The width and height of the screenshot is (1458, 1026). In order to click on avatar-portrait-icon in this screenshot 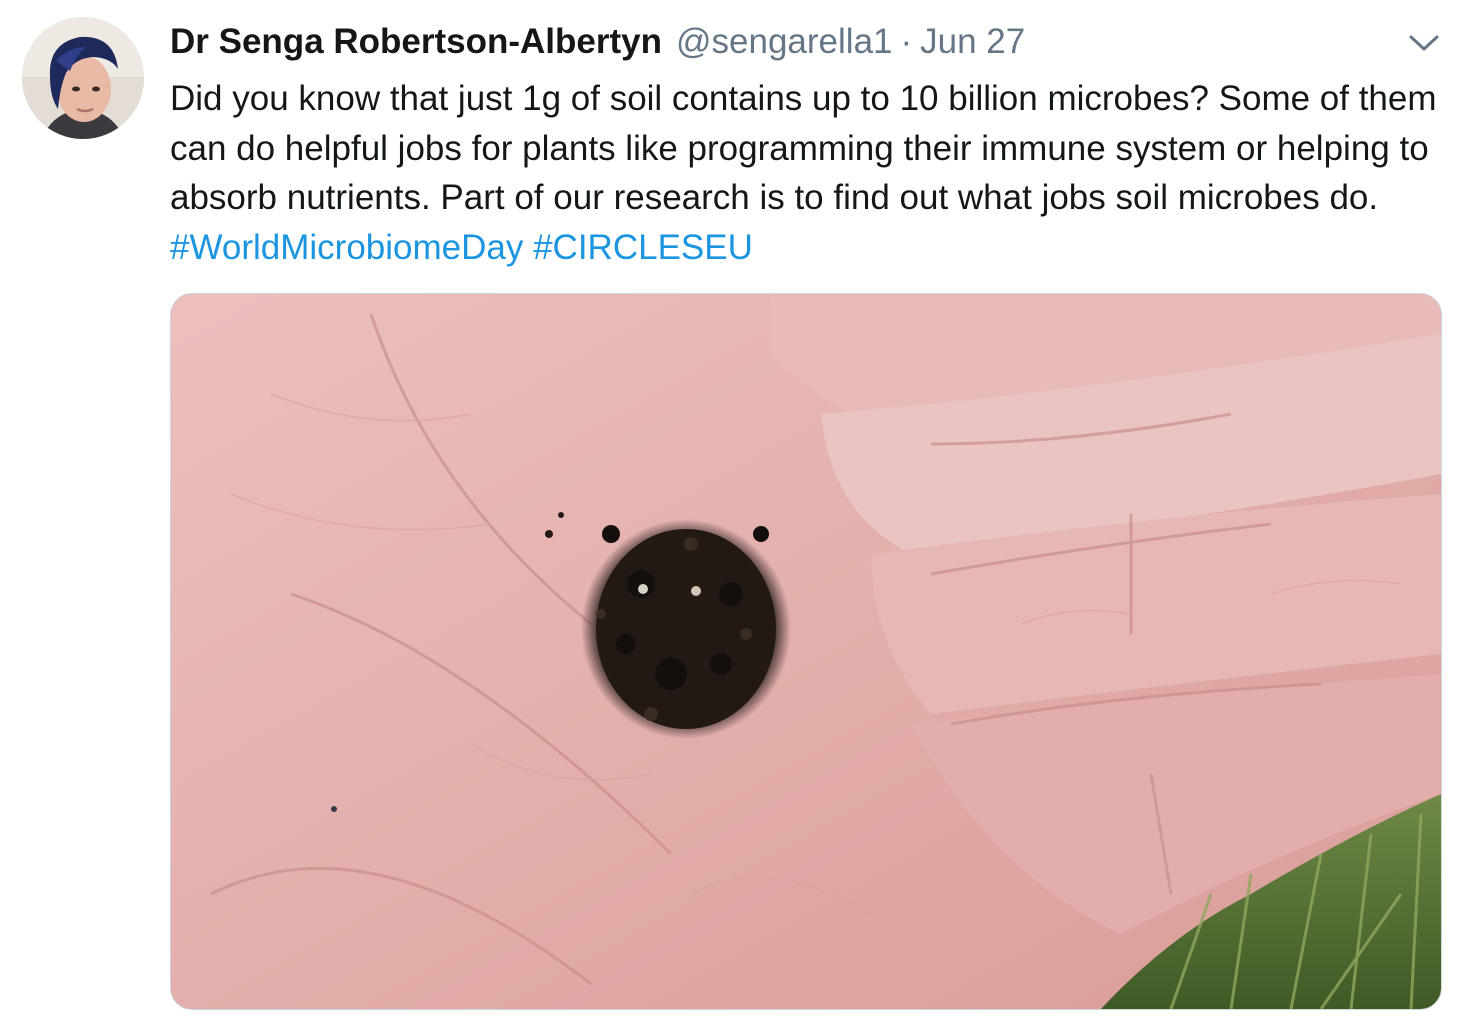, I will do `click(83, 78)`.